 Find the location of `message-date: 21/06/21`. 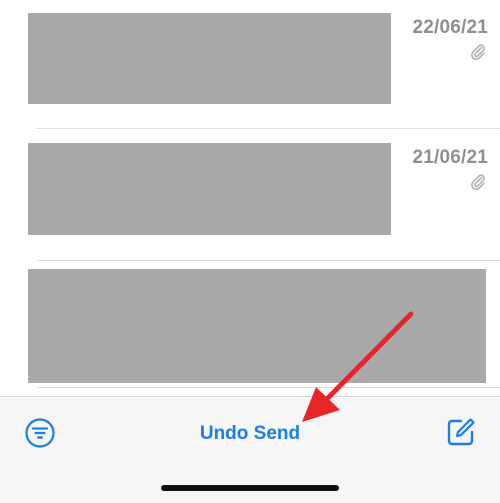

message-date: 21/06/21 is located at coordinates (450, 157).